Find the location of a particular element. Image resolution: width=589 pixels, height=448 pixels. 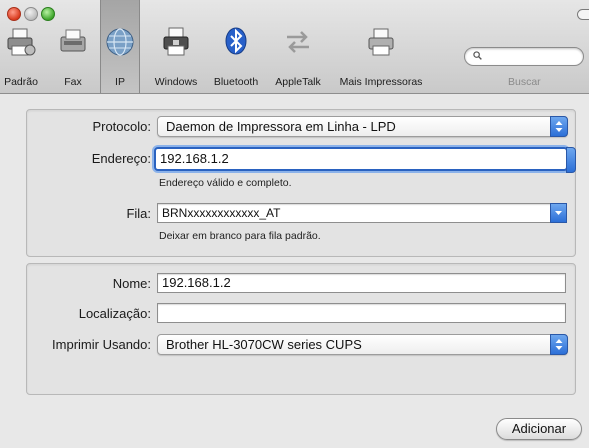

toolbar-item-default: Padrão is located at coordinates (21, 57).